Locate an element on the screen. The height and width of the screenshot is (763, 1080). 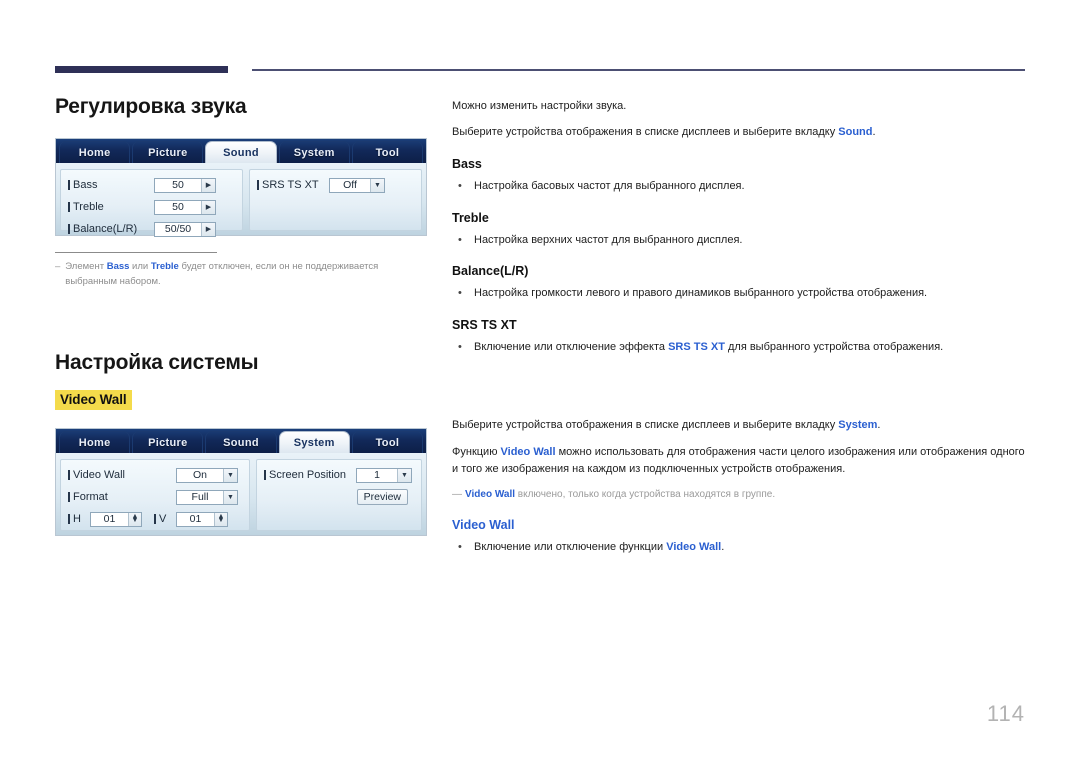
sound-mock-tabbar: Home Picture Sound System Tool is located at coordinates (241, 151).